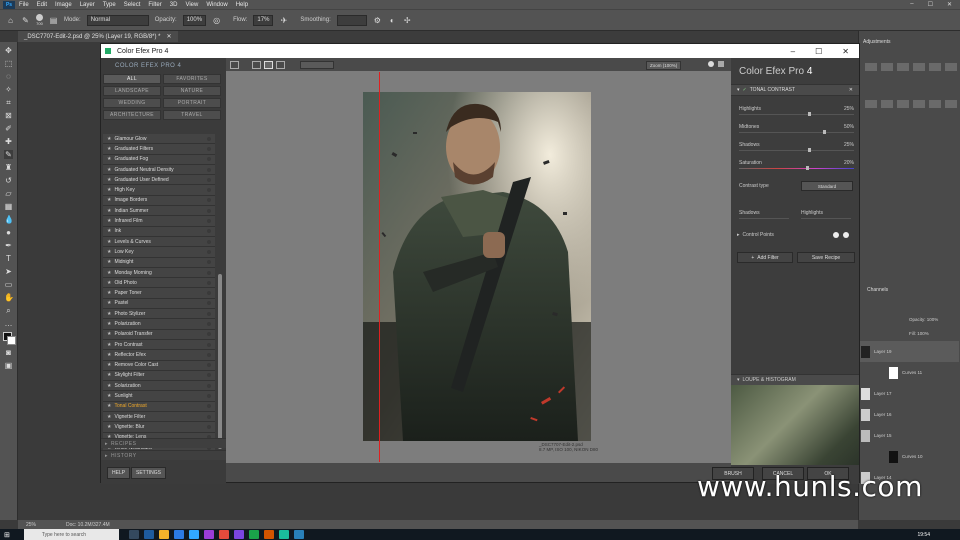  Describe the element at coordinates (351, 20) in the screenshot. I see `smoothing-field` at that location.